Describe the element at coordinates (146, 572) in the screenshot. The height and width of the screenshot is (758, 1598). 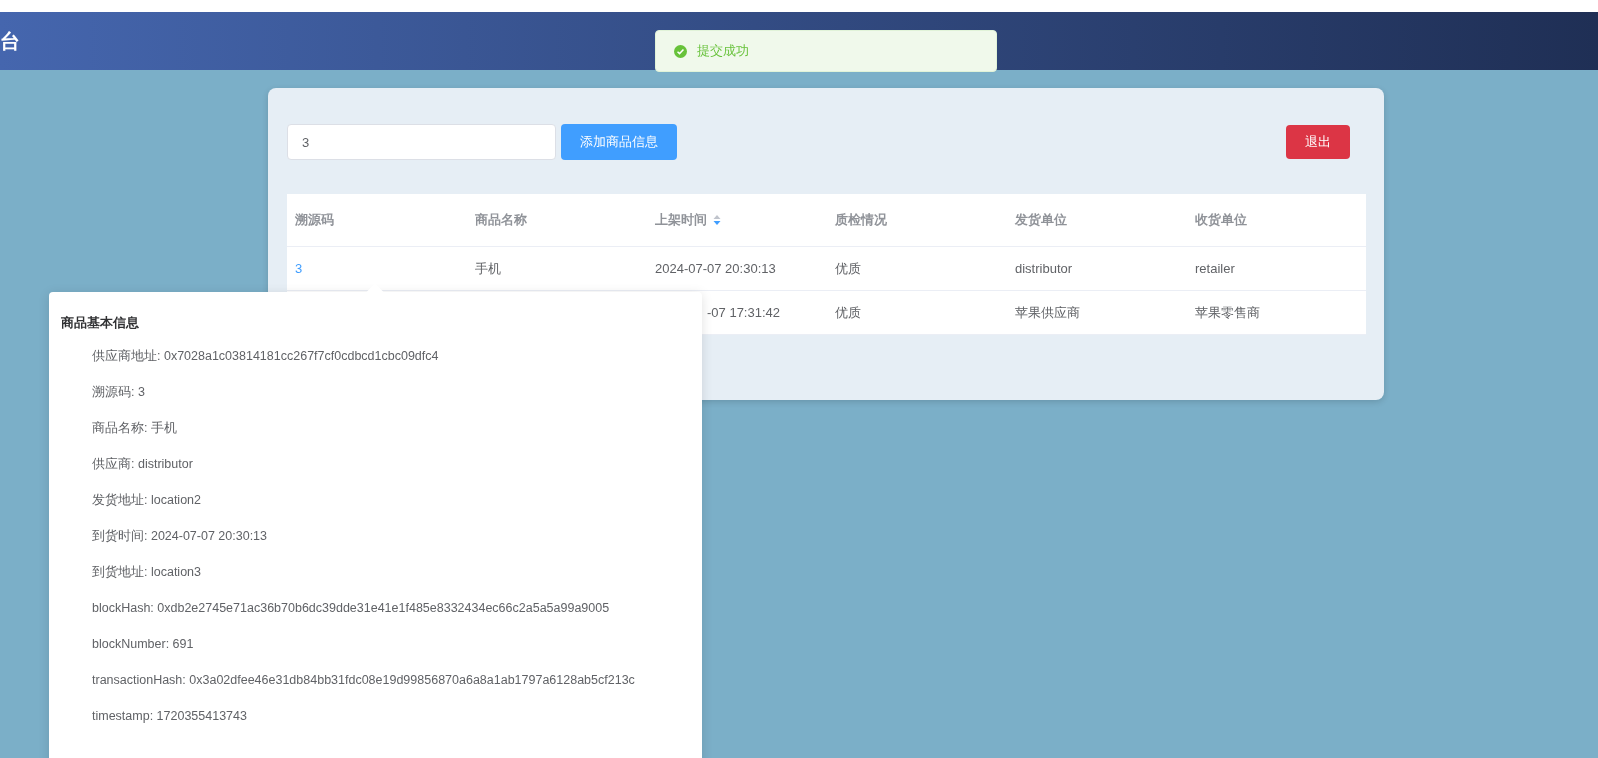
I see `info-line: 到货地址: location3` at that location.